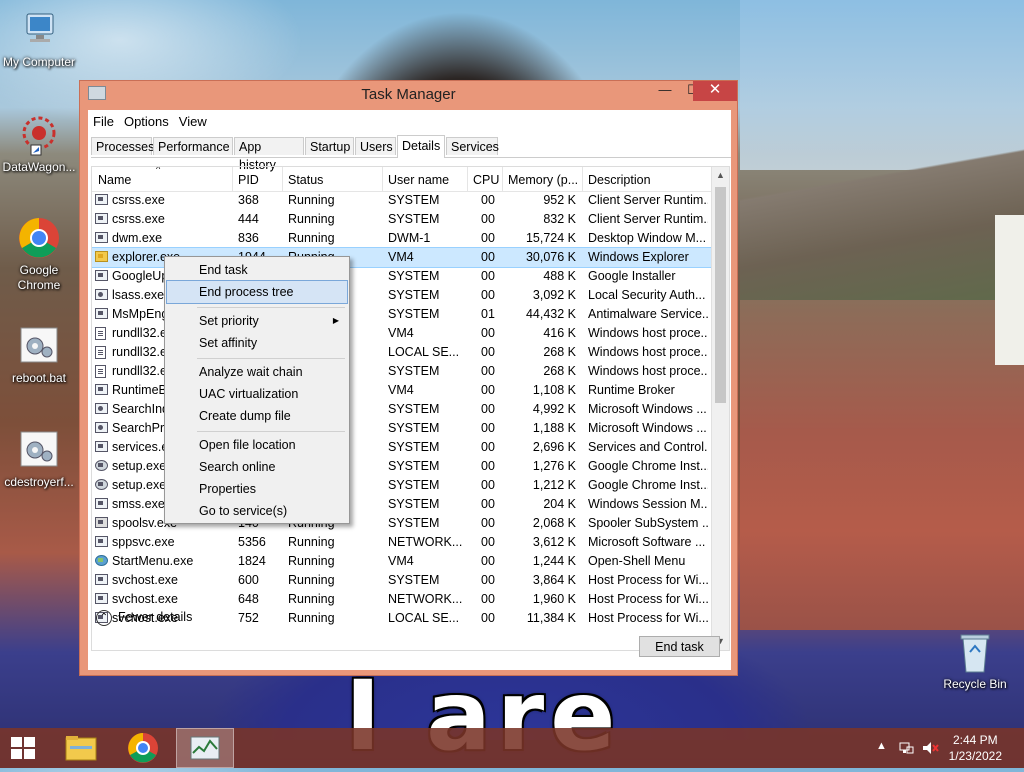  Describe the element at coordinates (257, 445) in the screenshot. I see `menu-item-open-file-location: Open file location` at that location.